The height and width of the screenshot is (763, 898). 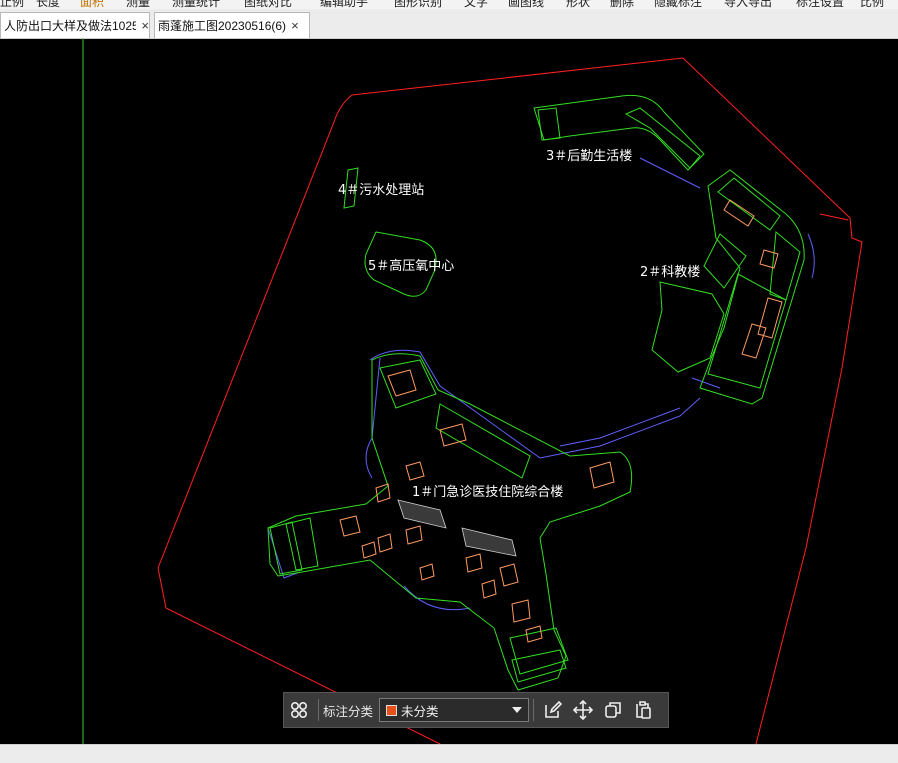 I want to click on label-building-1: 1＃门急诊医技住院综合楼, so click(x=487, y=492).